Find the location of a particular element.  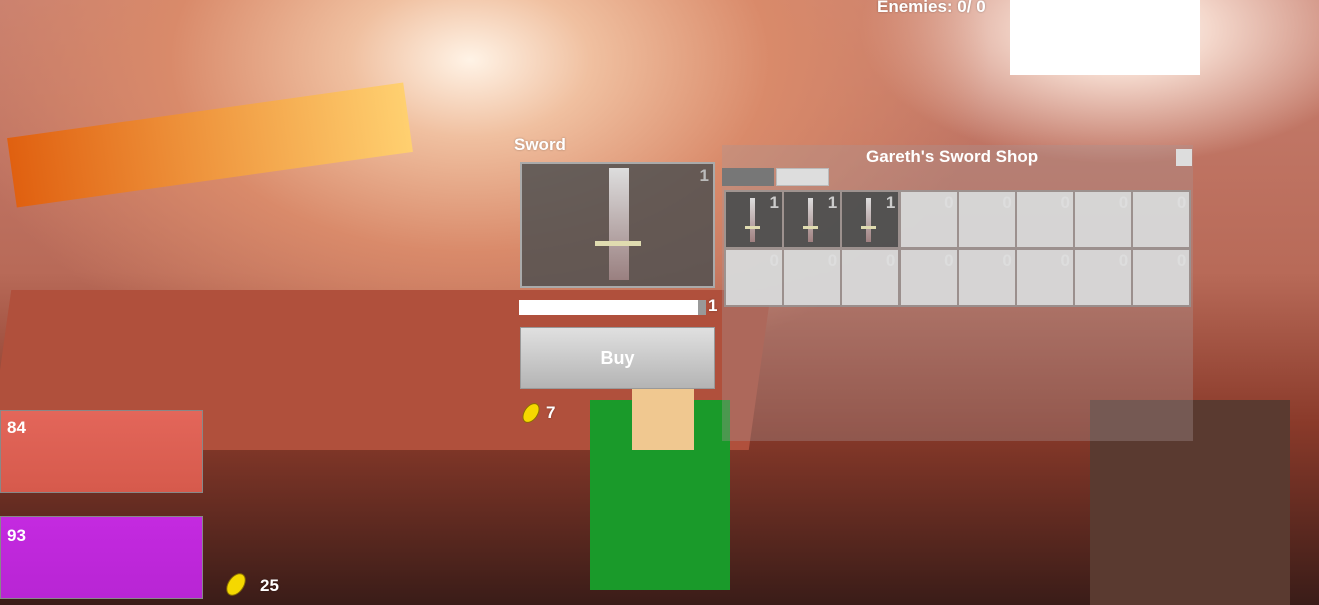

close-button is located at coordinates (1184, 157).